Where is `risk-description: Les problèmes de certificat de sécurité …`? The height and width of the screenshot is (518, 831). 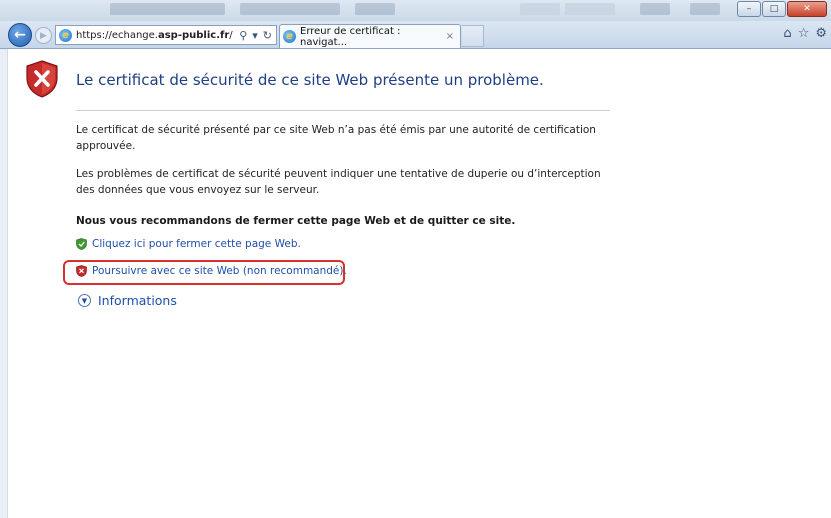 risk-description: Les problèmes de certificat de sécurité … is located at coordinates (338, 182).